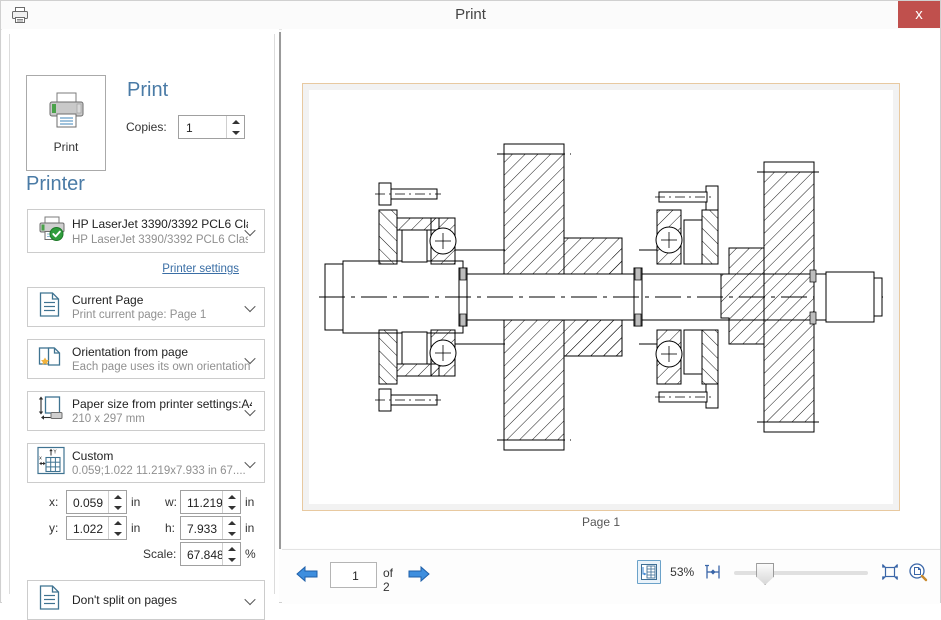 The height and width of the screenshot is (620, 941). What do you see at coordinates (205, 555) in the screenshot?
I see `scale-field` at bounding box center [205, 555].